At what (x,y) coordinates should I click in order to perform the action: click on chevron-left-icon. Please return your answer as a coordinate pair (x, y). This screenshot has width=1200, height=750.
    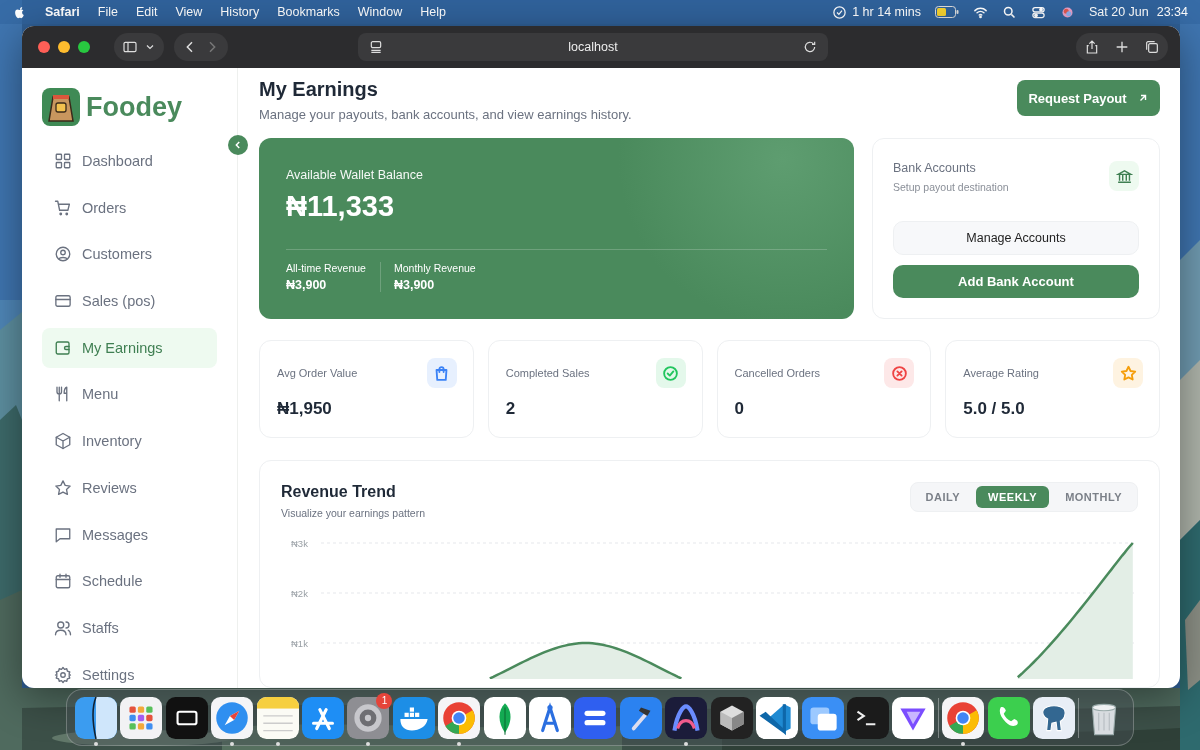
    Looking at the image, I should click on (238, 145).